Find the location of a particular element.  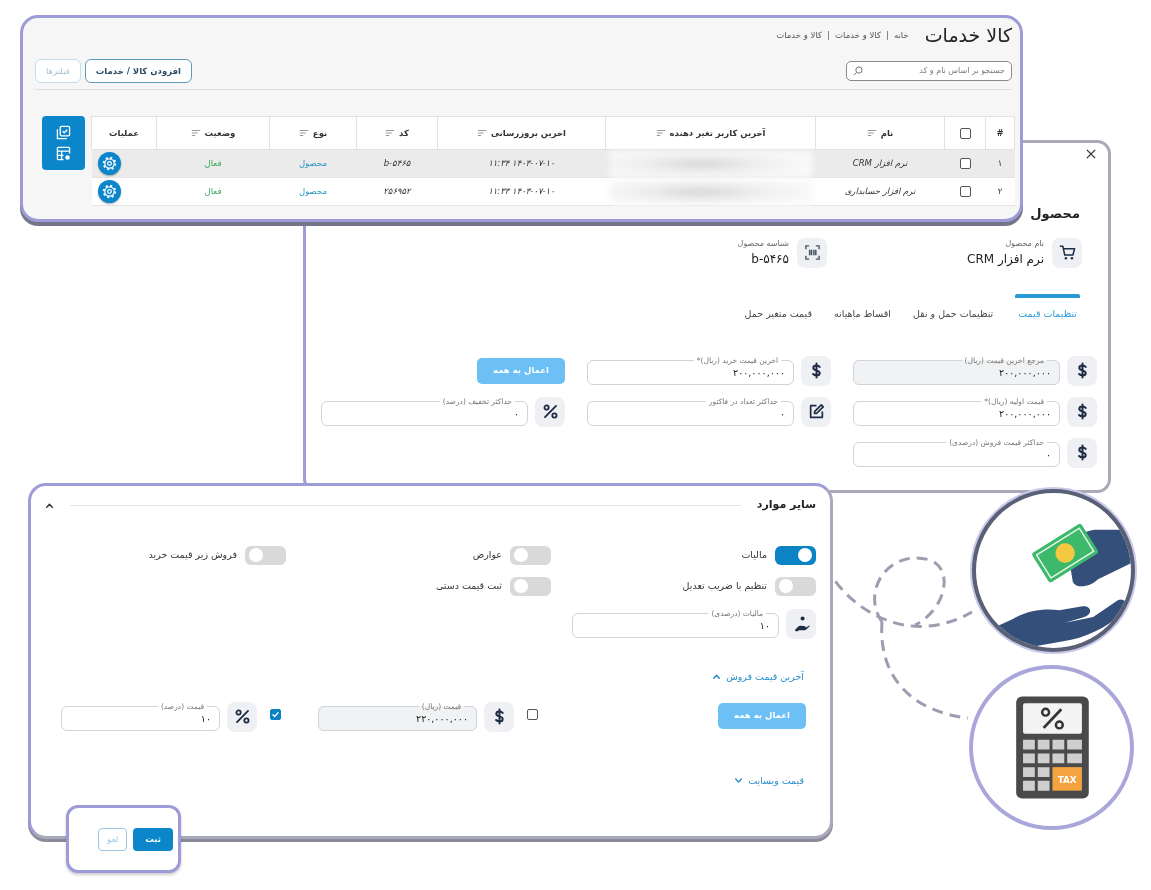

field-label: نام محصول is located at coordinates (1024, 243).